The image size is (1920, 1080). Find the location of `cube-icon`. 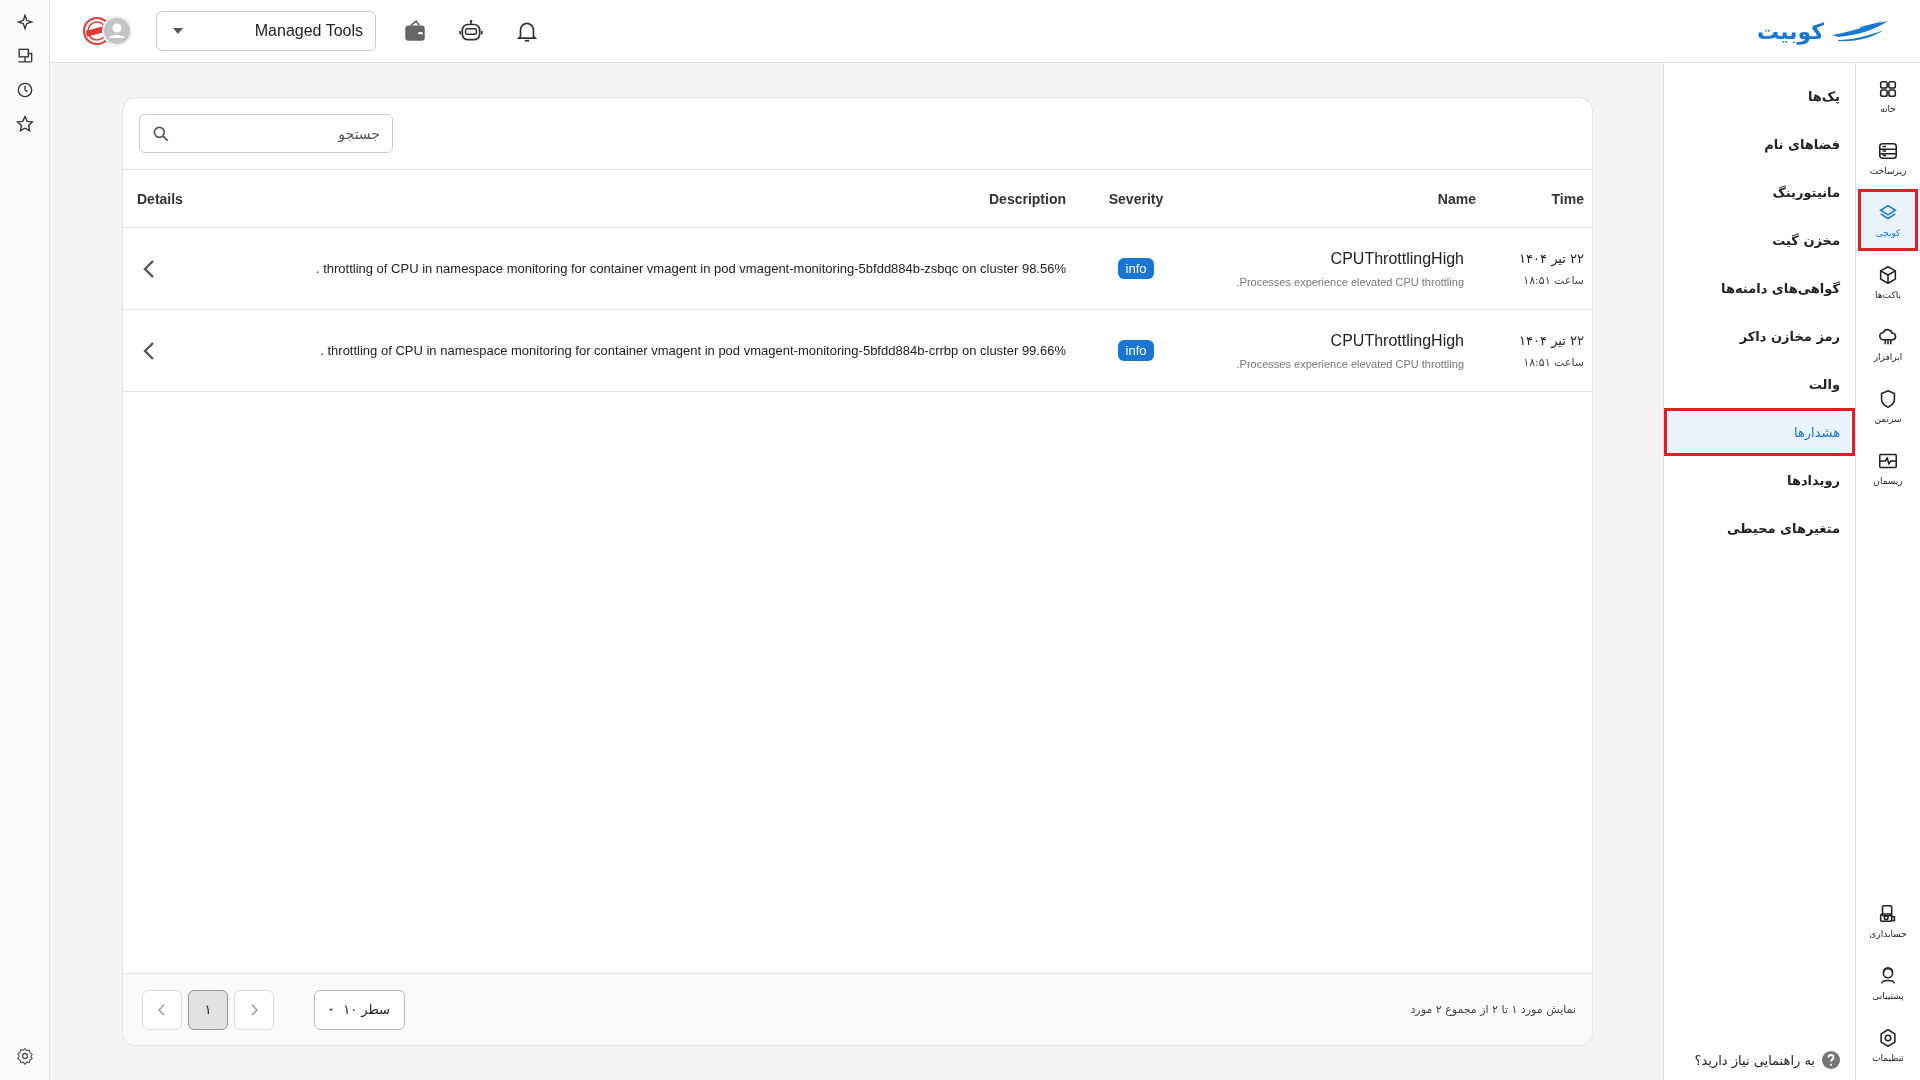

cube-icon is located at coordinates (1888, 275).